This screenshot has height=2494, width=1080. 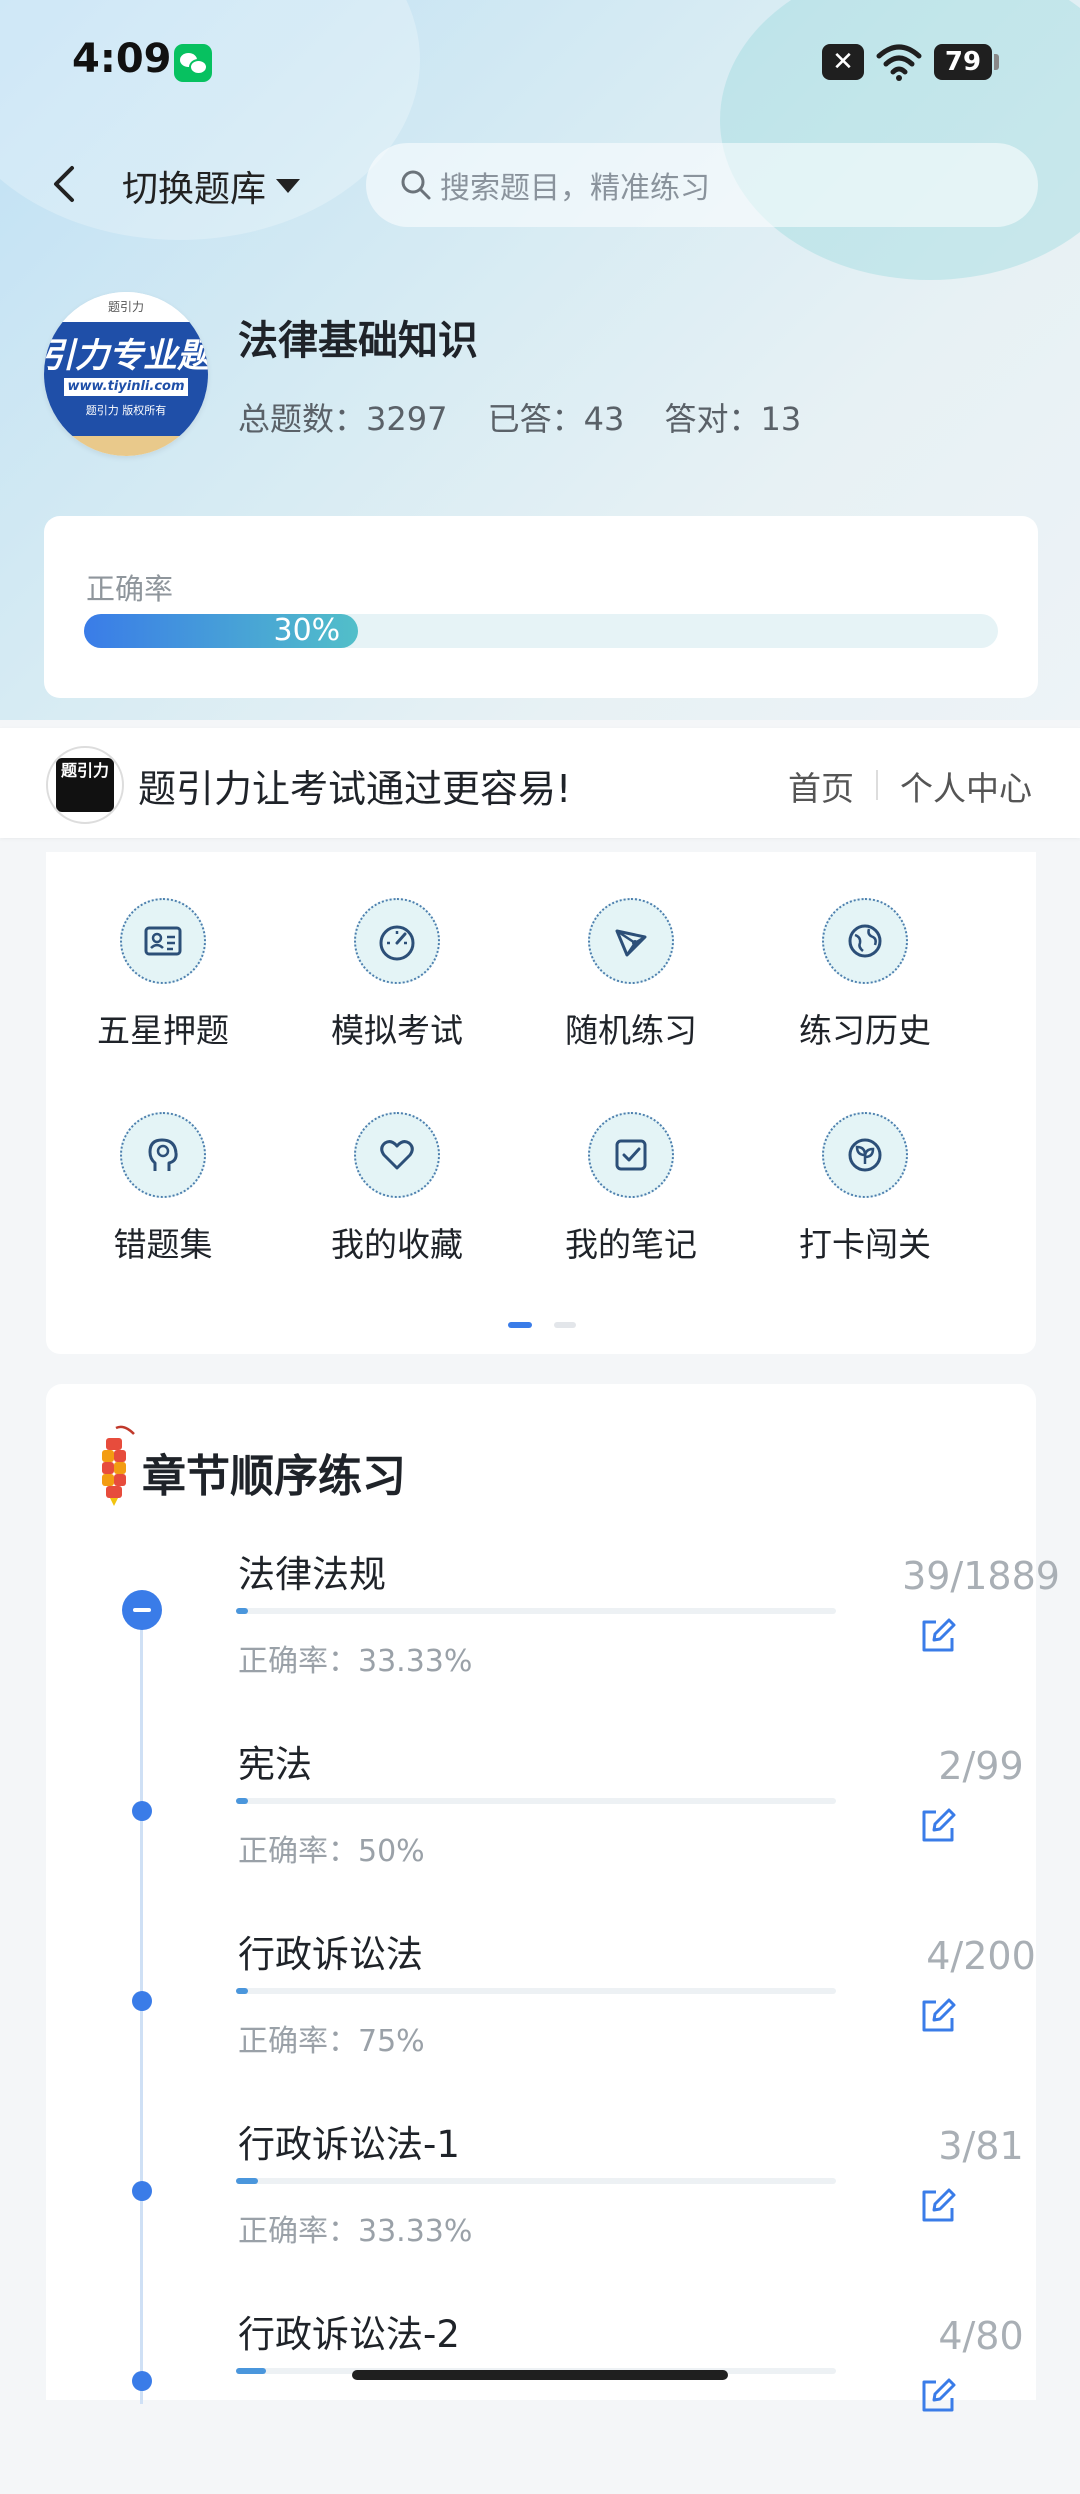 I want to click on chapter-item: 宪法正确率：50% 2/99, so click(x=541, y=1829).